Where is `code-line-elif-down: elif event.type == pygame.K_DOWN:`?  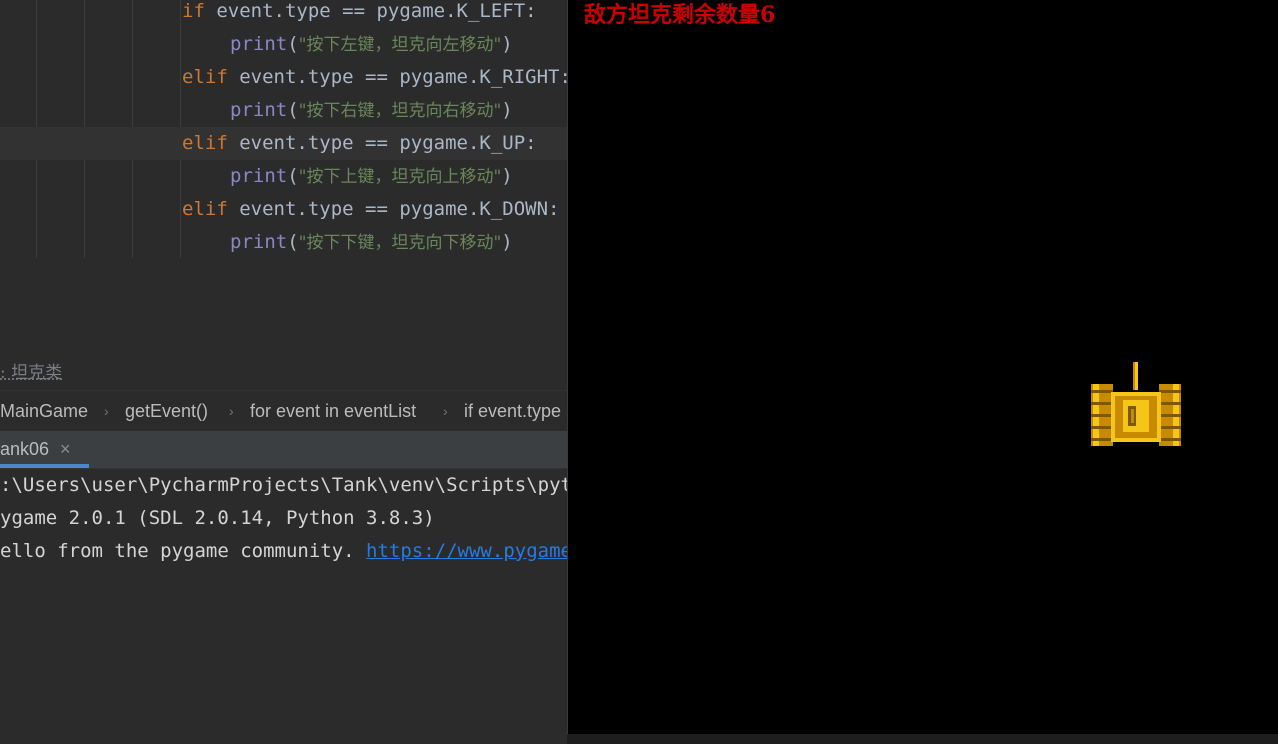 code-line-elif-down: elif event.type == pygame.K_DOWN: is located at coordinates (283, 209).